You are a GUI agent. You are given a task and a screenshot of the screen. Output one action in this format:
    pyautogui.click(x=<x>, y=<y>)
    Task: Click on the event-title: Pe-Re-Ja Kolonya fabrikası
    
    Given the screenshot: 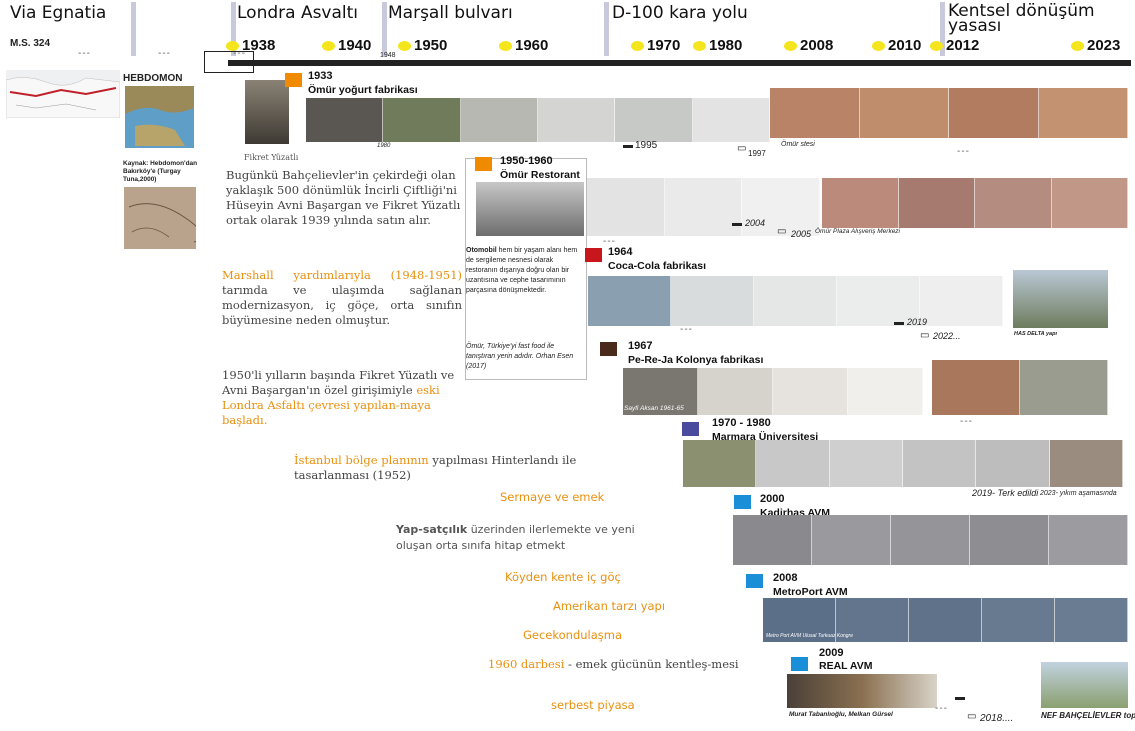 What is the action you would take?
    pyautogui.click(x=696, y=360)
    